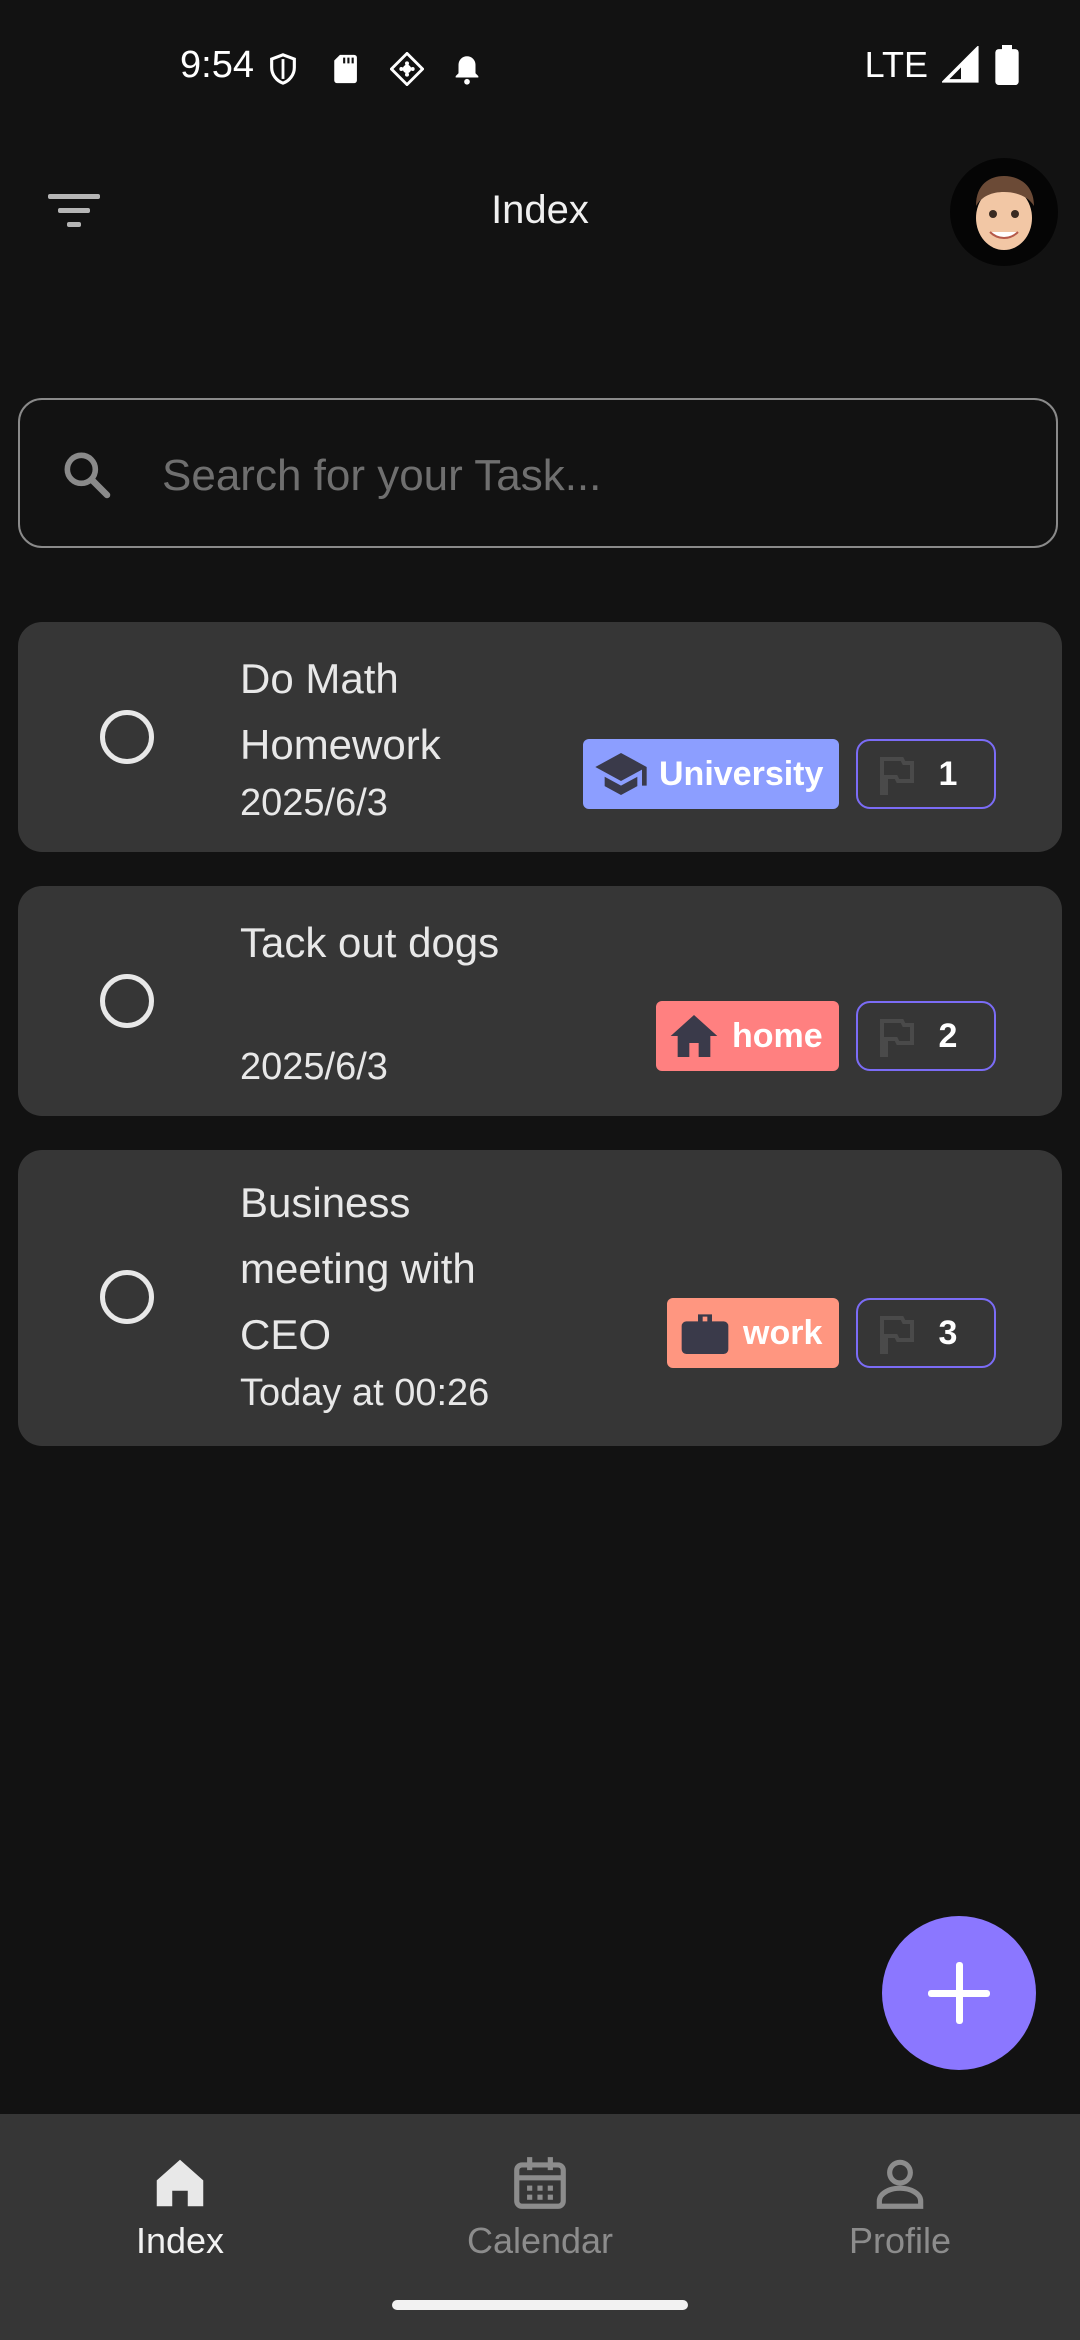 The height and width of the screenshot is (2340, 1080). I want to click on signal-icon, so click(960, 64).